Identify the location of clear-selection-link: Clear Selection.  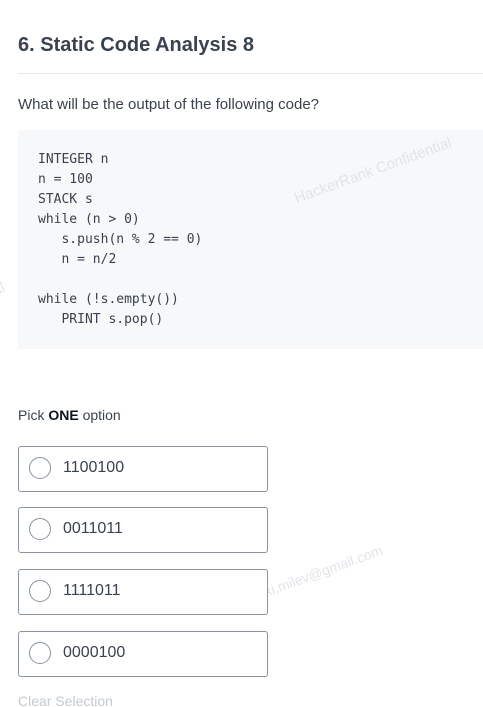
(65, 700).